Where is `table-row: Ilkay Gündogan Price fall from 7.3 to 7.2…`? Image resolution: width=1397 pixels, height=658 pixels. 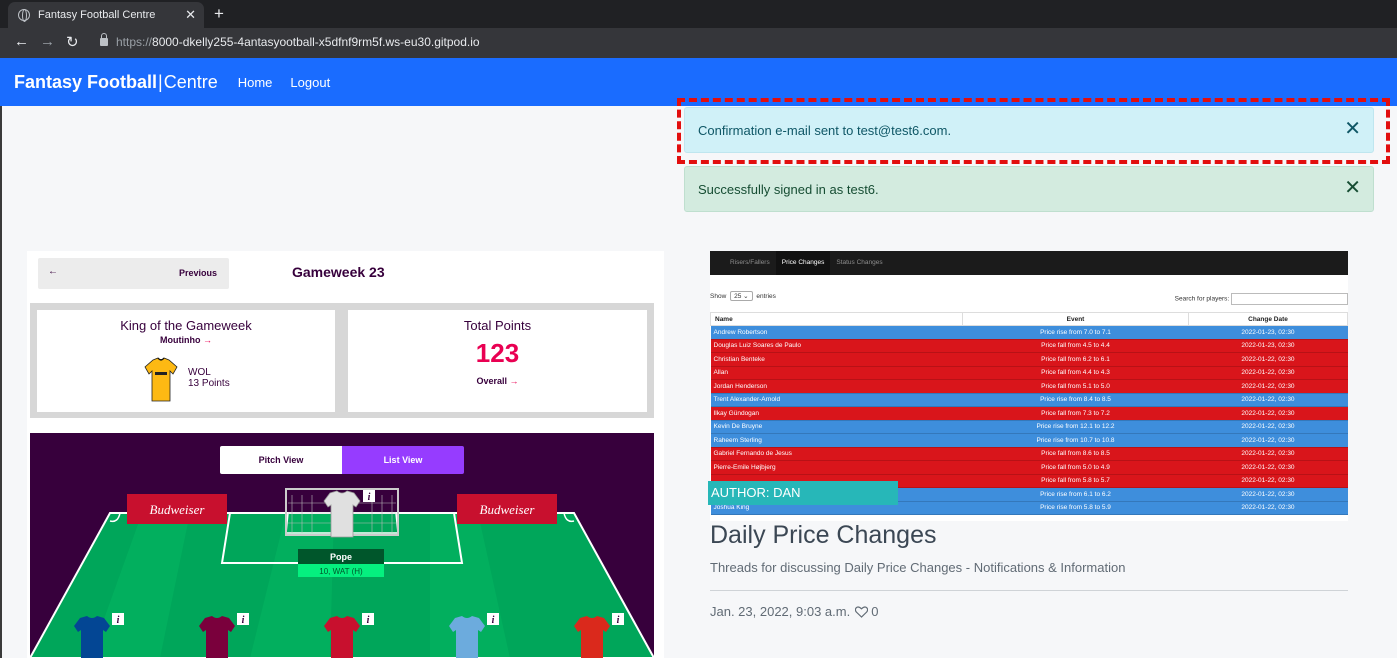
table-row: Ilkay Gündogan Price fall from 7.3 to 7.2… is located at coordinates (1029, 413).